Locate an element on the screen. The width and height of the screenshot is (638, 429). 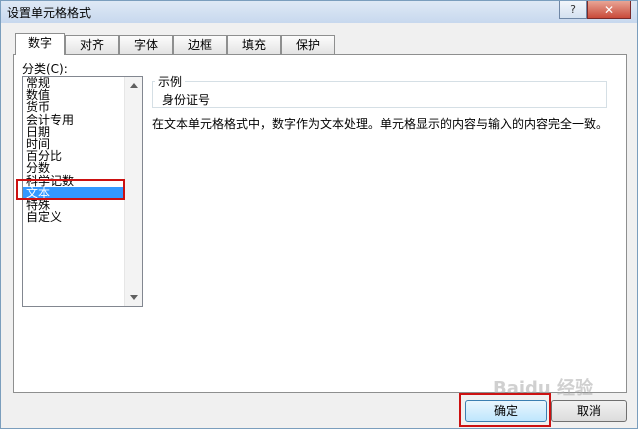
scroll-up-icon is located at coordinates (134, 85).